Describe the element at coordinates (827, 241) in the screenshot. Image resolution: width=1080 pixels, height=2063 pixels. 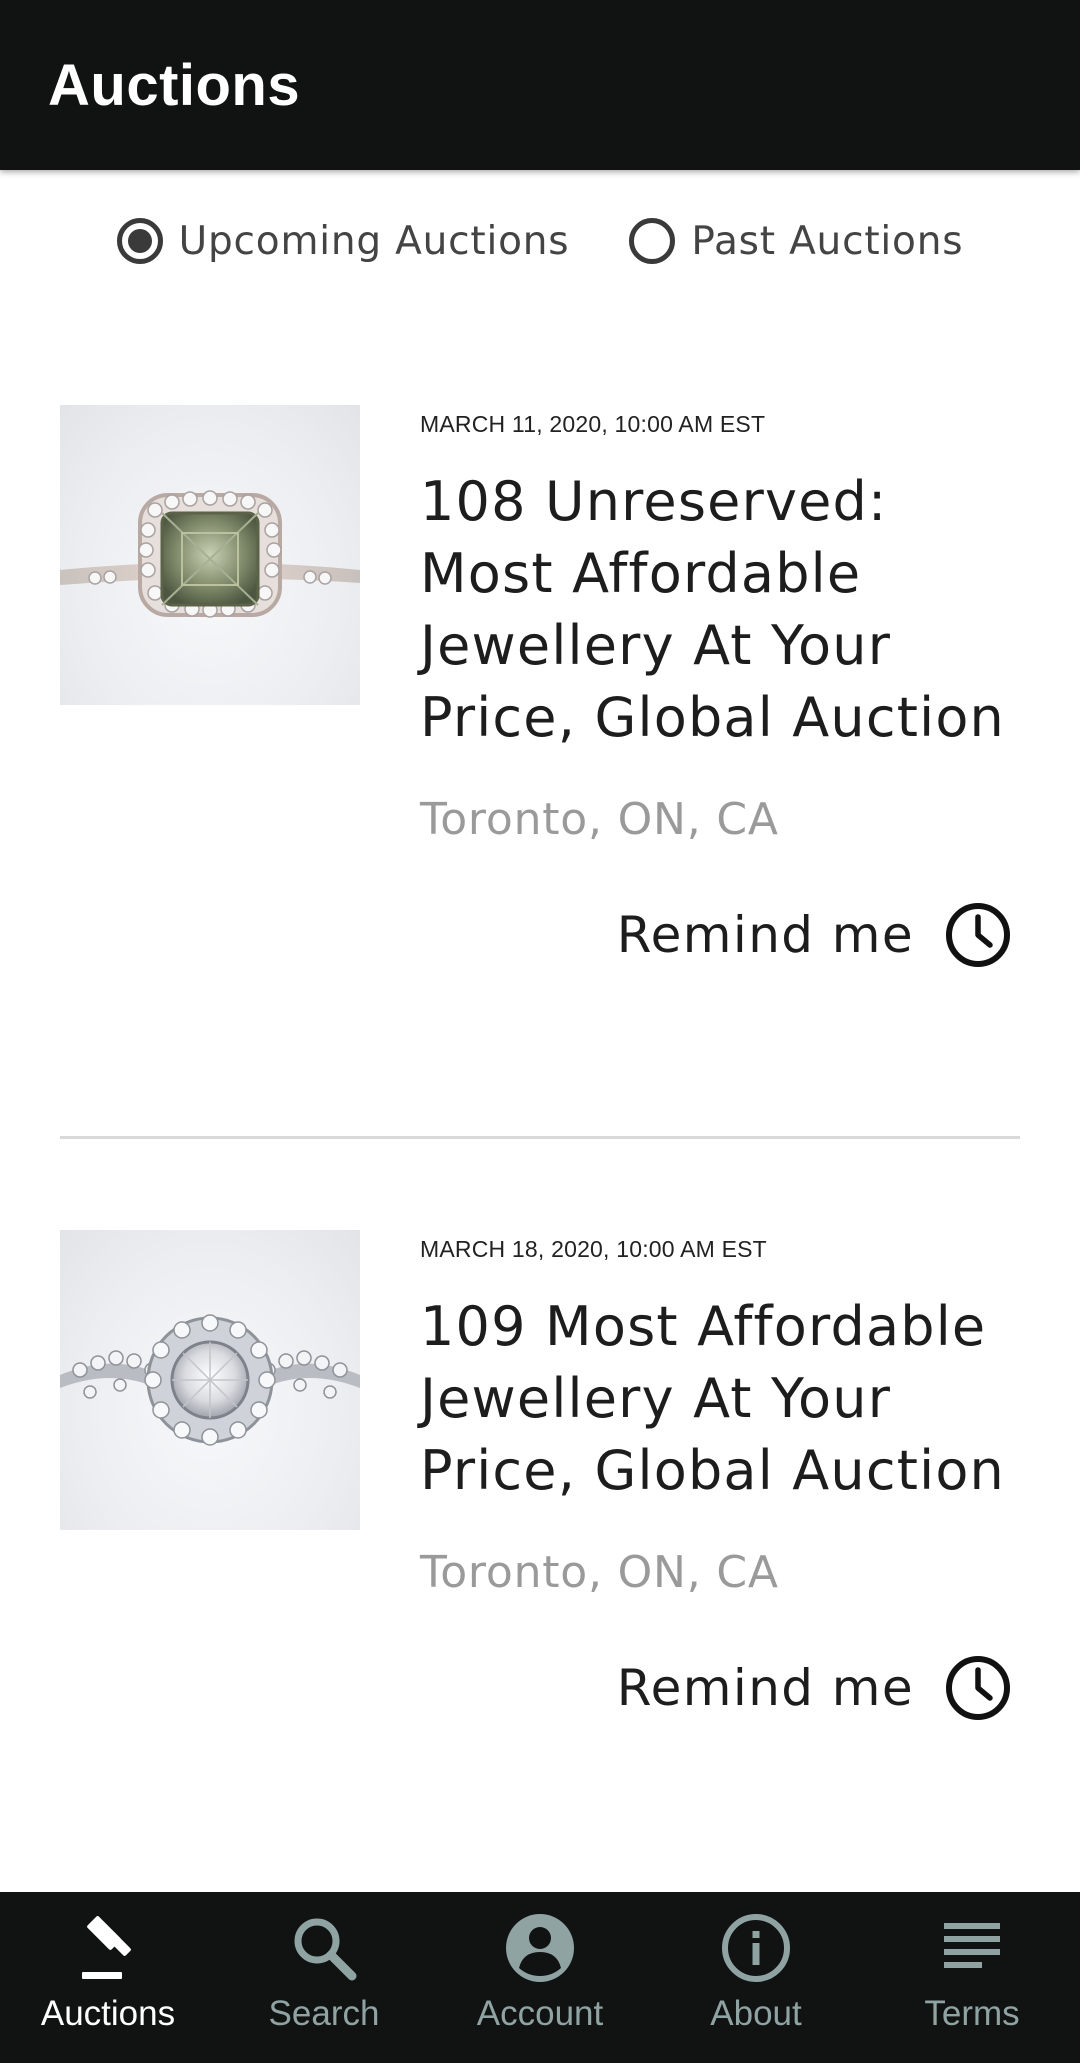
I see `radio-past-label: Past Auctions` at that location.